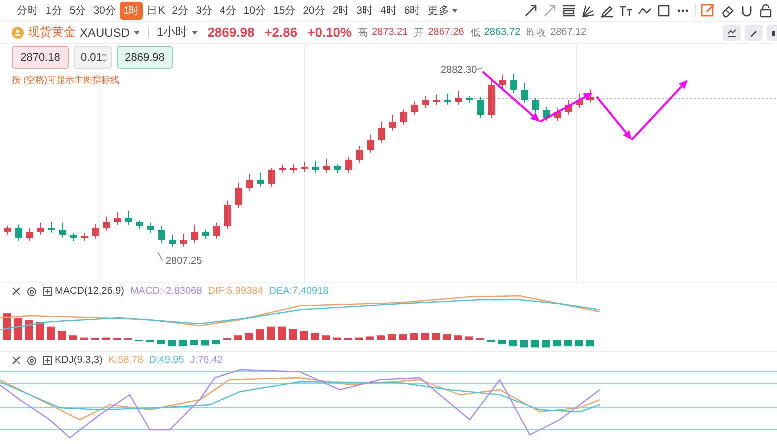 The image size is (777, 444). What do you see at coordinates (255, 11) in the screenshot?
I see `period-tab: 10分` at bounding box center [255, 11].